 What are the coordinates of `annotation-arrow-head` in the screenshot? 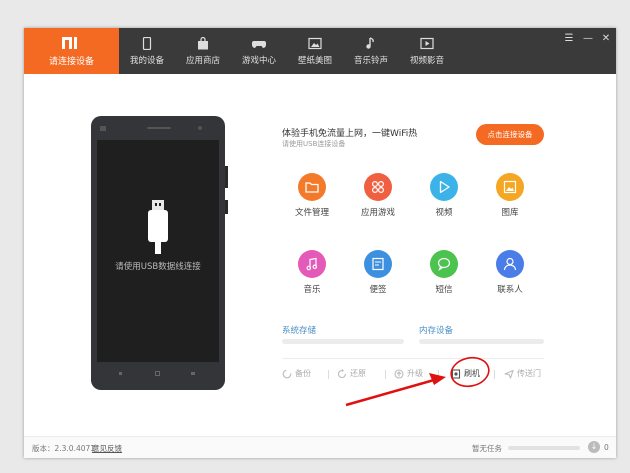 It's located at (437, 379).